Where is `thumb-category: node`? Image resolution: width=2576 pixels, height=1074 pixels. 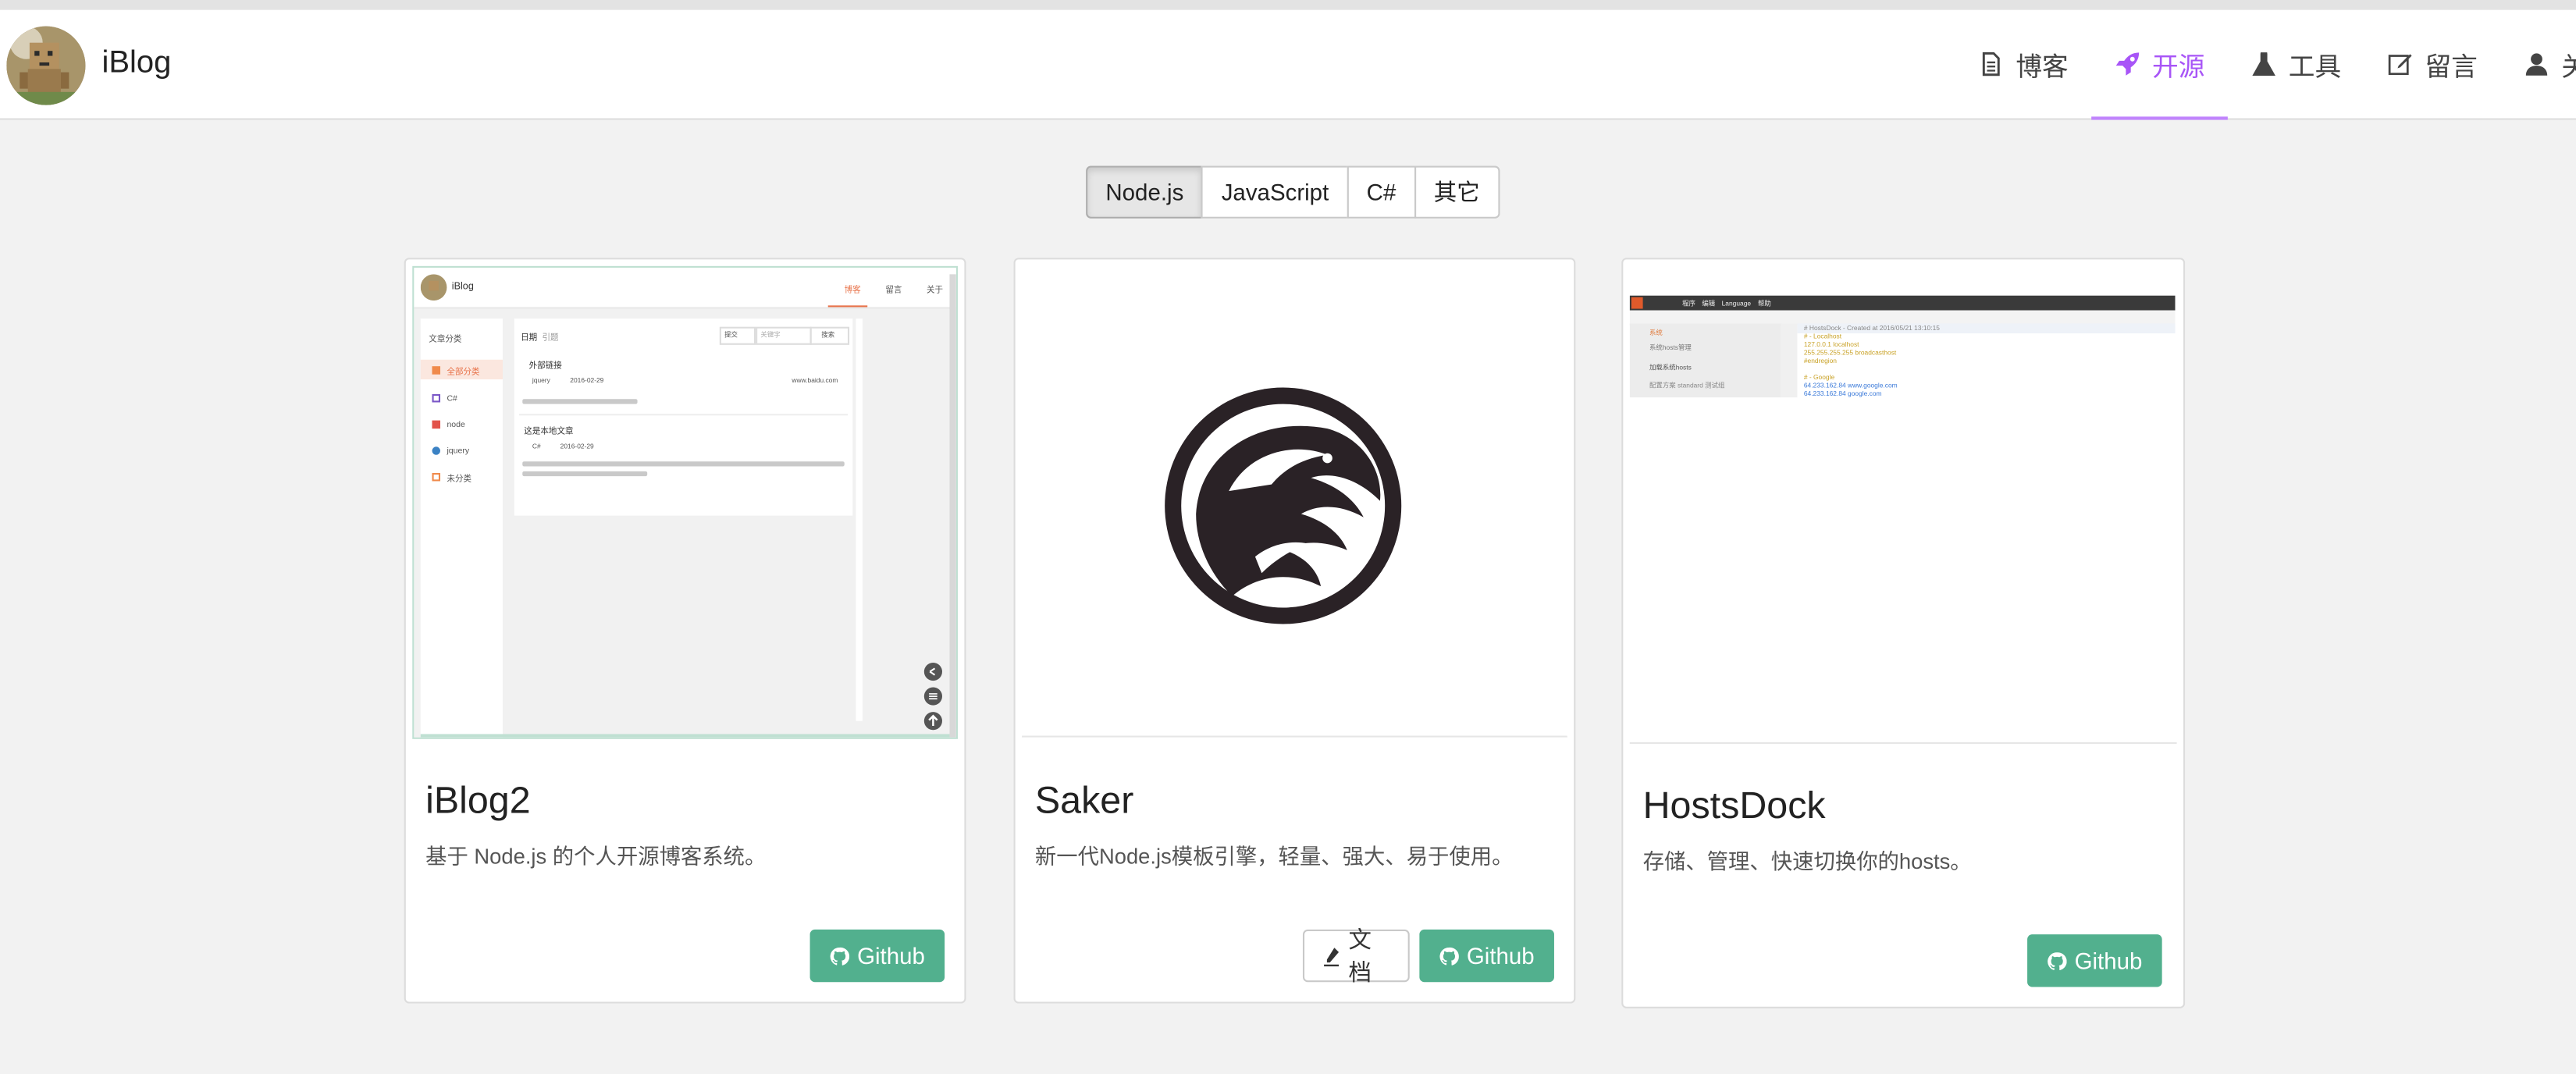 thumb-category: node is located at coordinates (456, 426).